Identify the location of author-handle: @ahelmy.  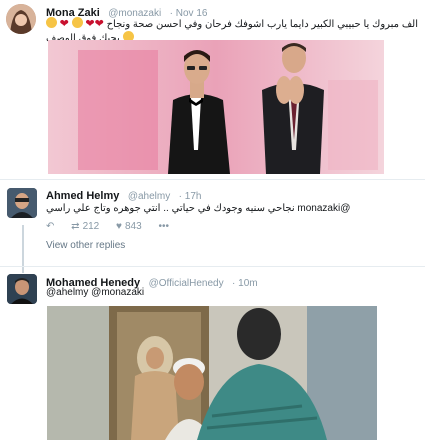
(149, 196).